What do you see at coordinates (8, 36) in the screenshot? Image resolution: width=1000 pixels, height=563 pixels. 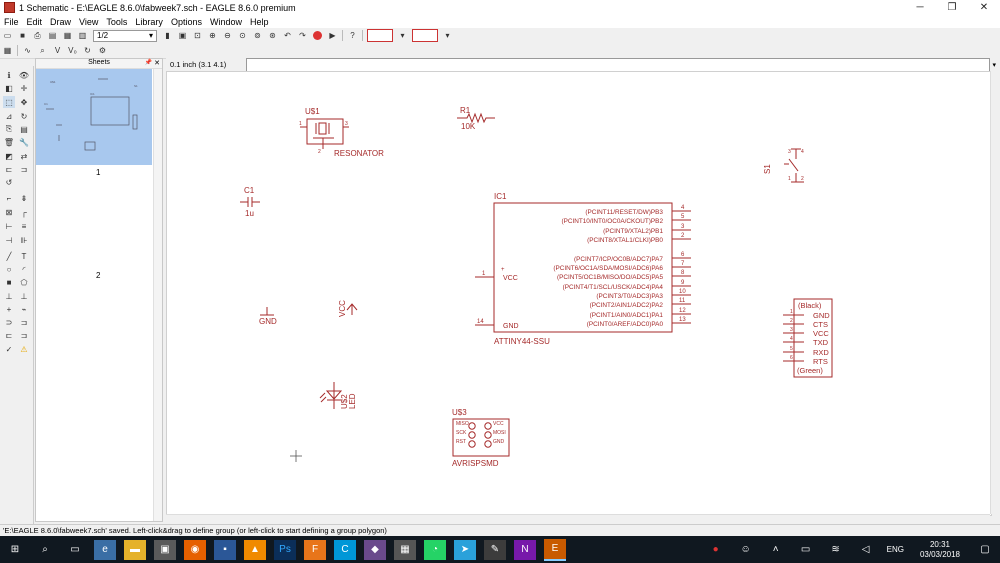 I see `open-icon: ▭` at bounding box center [8, 36].